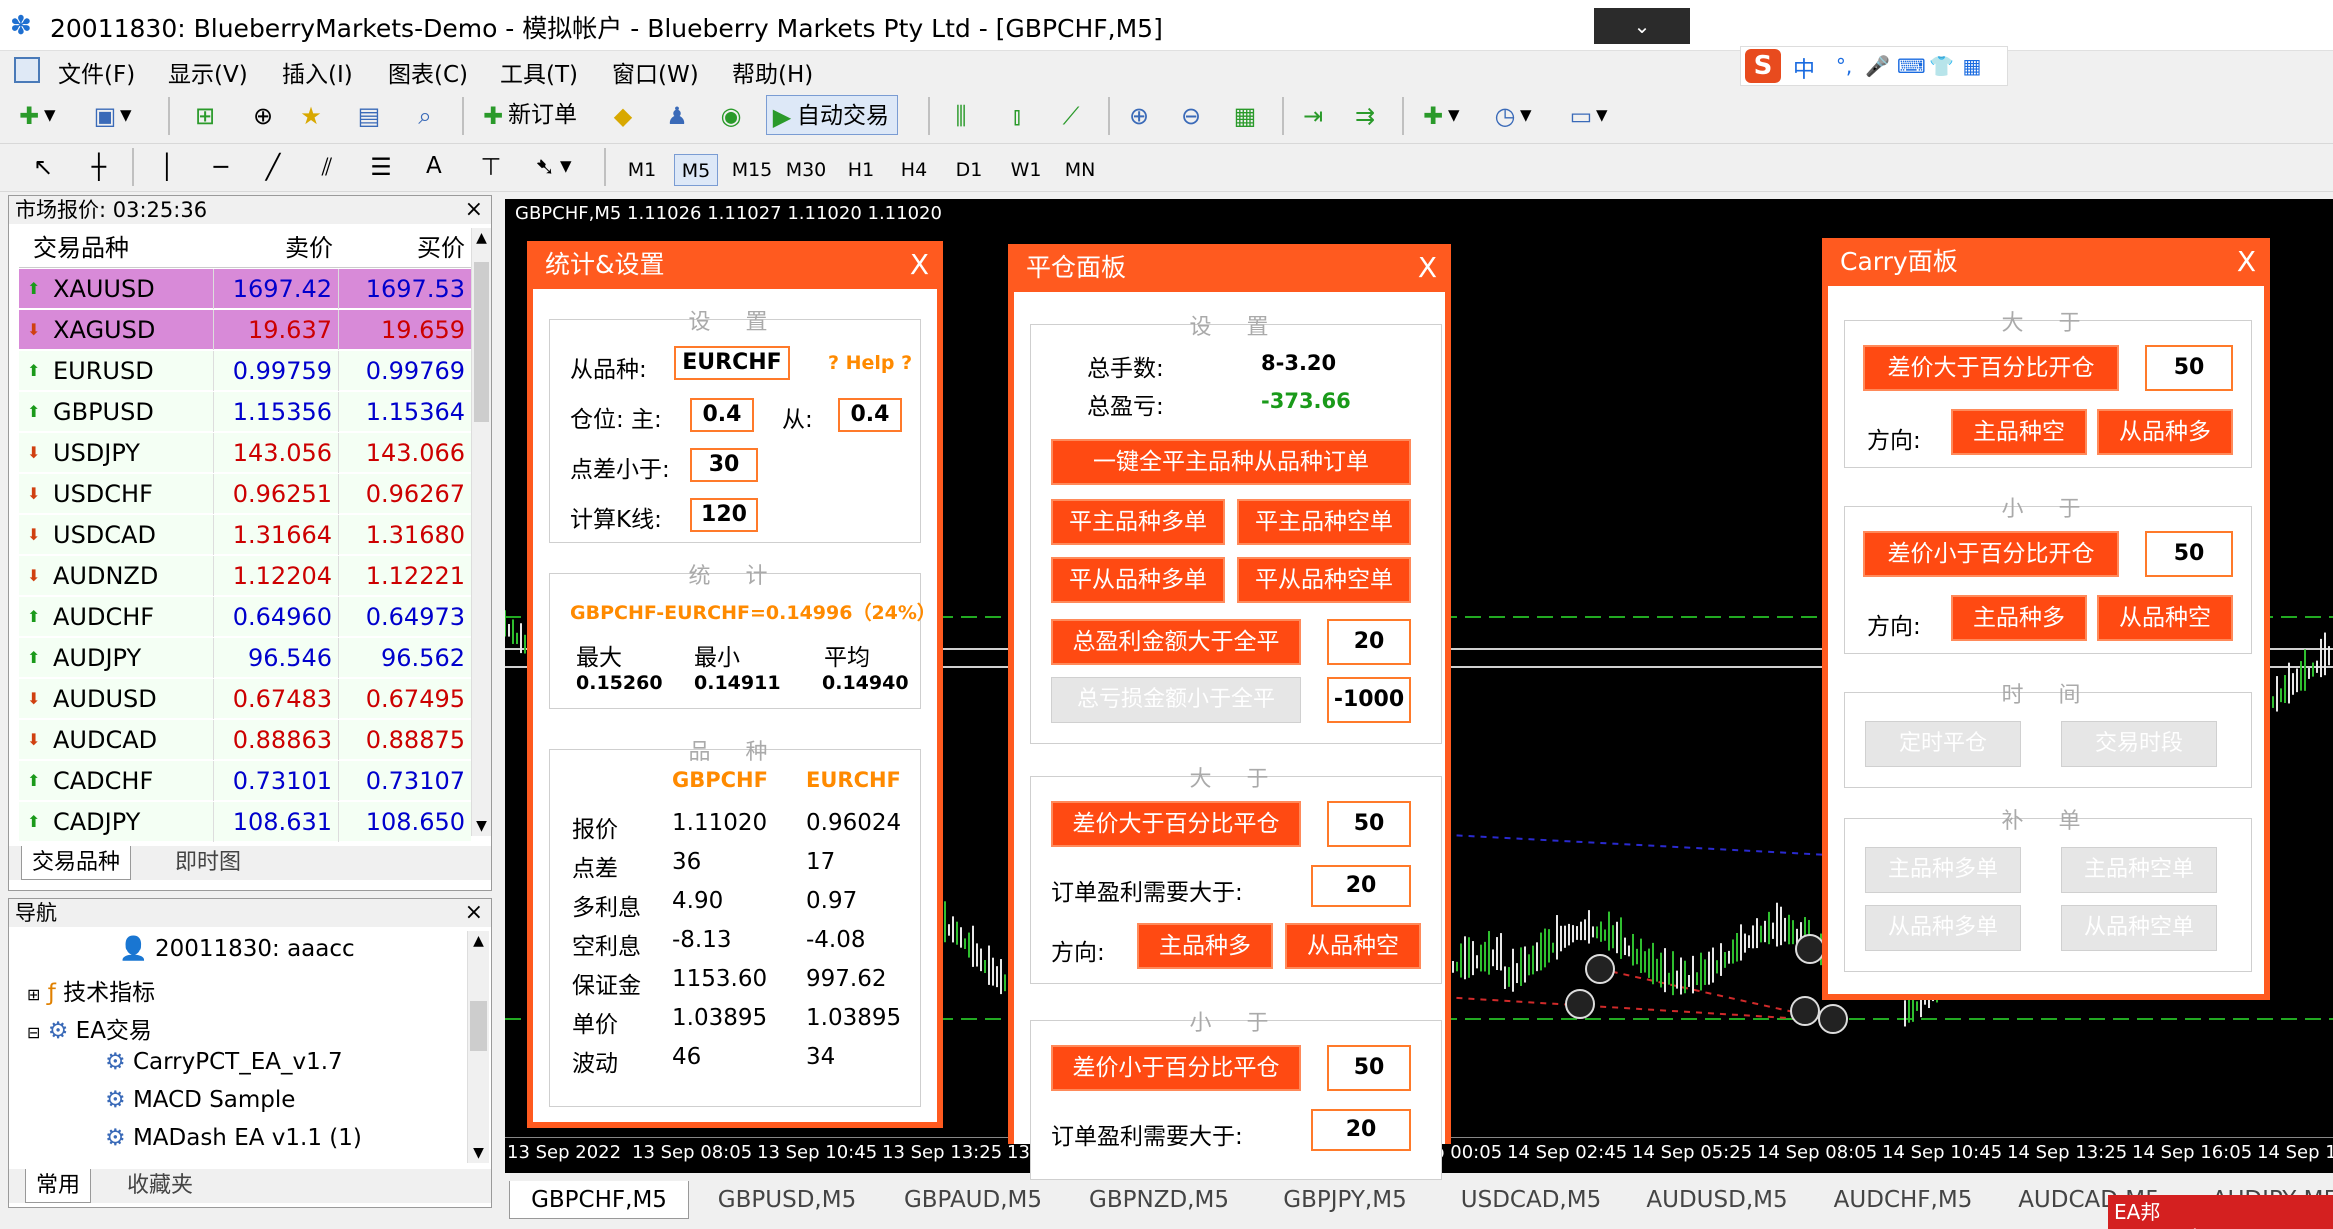 This screenshot has height=1229, width=2333. Describe the element at coordinates (35, 115) in the screenshot. I see `new-chart-button: ✚ ▾` at that location.